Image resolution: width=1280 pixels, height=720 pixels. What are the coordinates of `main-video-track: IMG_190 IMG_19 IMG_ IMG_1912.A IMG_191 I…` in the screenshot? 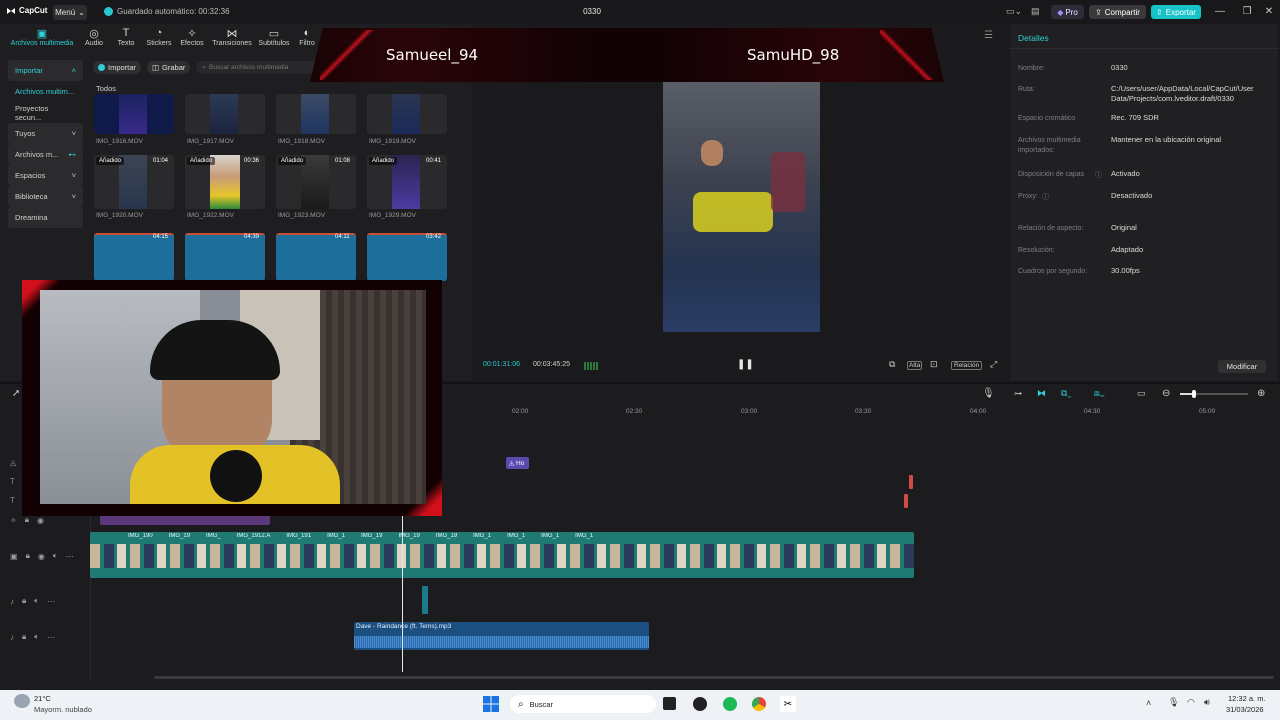 It's located at (502, 555).